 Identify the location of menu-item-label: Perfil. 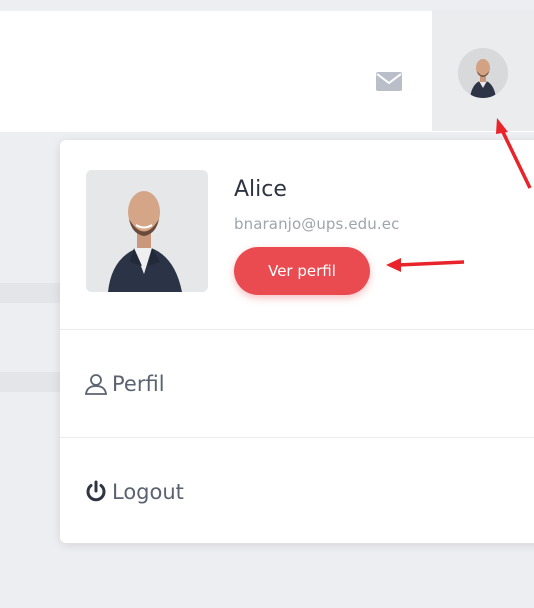
(138, 383).